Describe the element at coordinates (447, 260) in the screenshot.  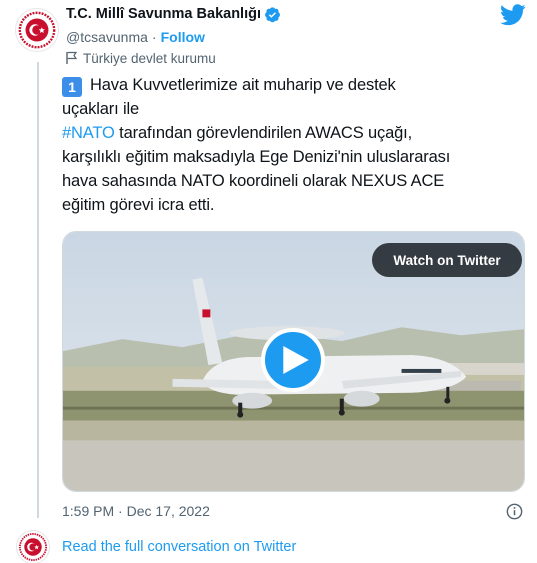
I see `watch-on-twitter-button: Watch on Twitter` at that location.